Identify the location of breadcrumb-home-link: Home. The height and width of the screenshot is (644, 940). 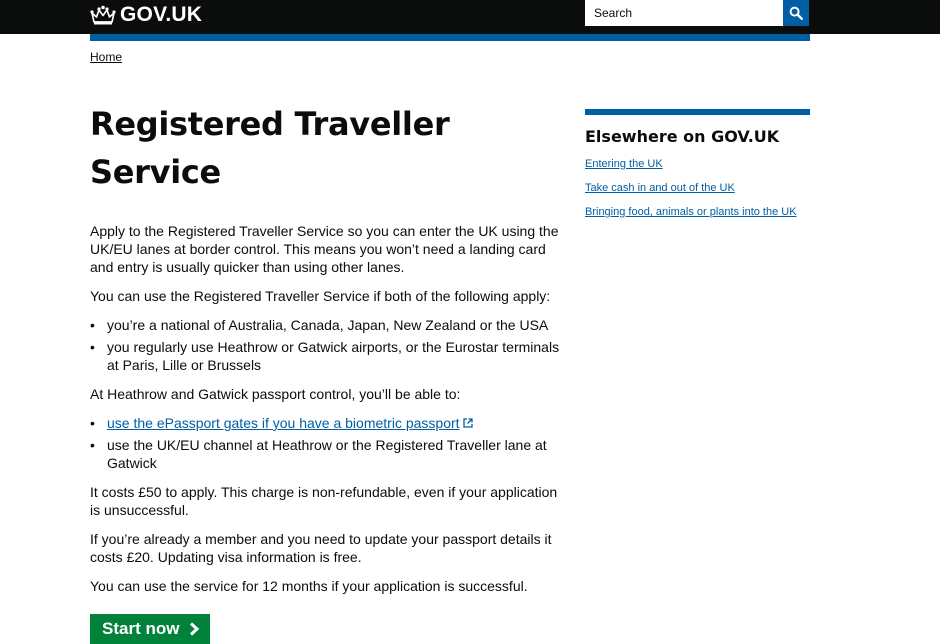
(106, 57).